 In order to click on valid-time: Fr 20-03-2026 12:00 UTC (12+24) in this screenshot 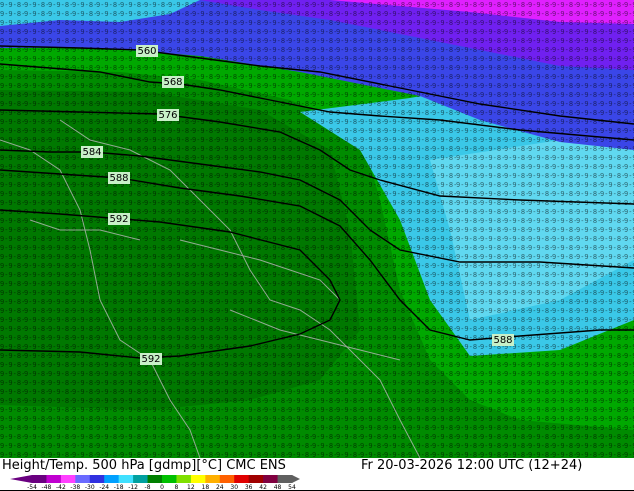, I will do `click(472, 465)`.